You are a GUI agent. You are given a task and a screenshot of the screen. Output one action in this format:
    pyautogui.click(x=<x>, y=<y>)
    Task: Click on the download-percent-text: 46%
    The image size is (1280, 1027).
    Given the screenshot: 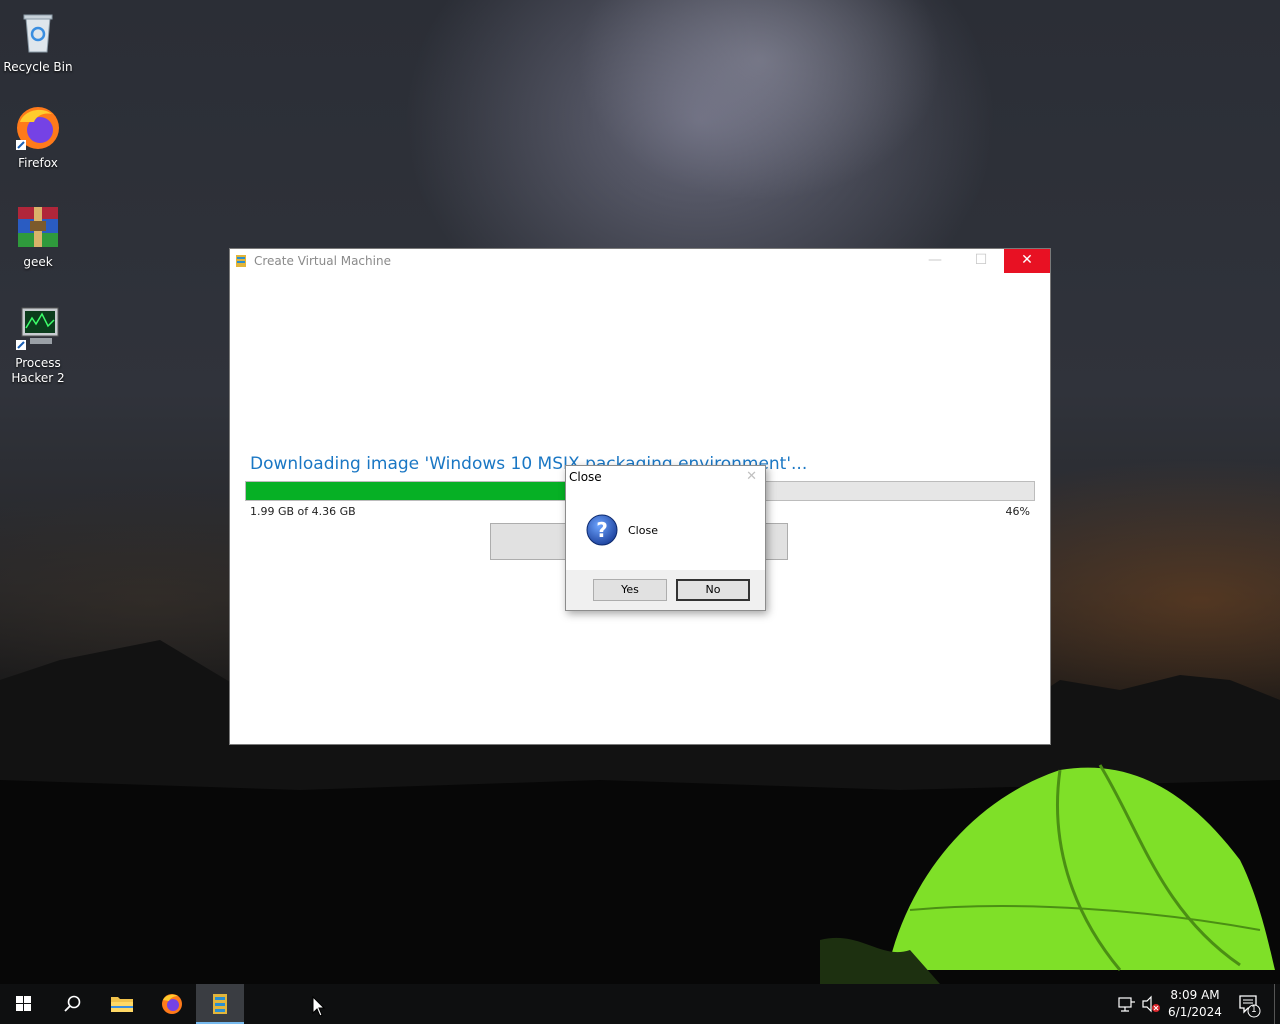 What is the action you would take?
    pyautogui.click(x=1017, y=511)
    